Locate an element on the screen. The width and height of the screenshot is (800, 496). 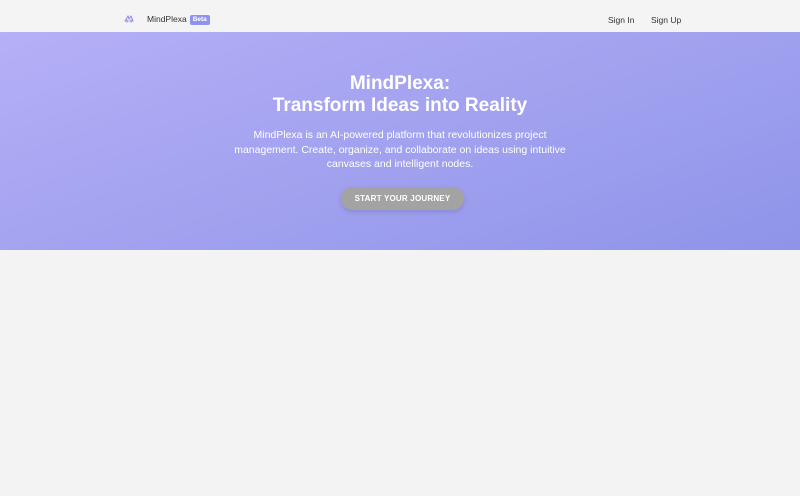
top-nav-bar: MindPlexa Beta Sign In Sign Up is located at coordinates (400, 16).